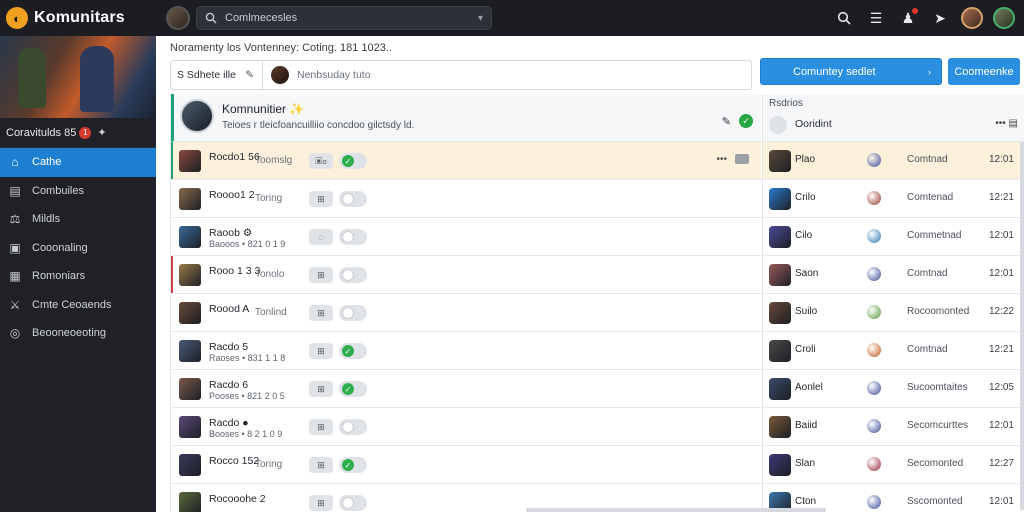  I want to click on activity-name: Baiid, so click(806, 425).